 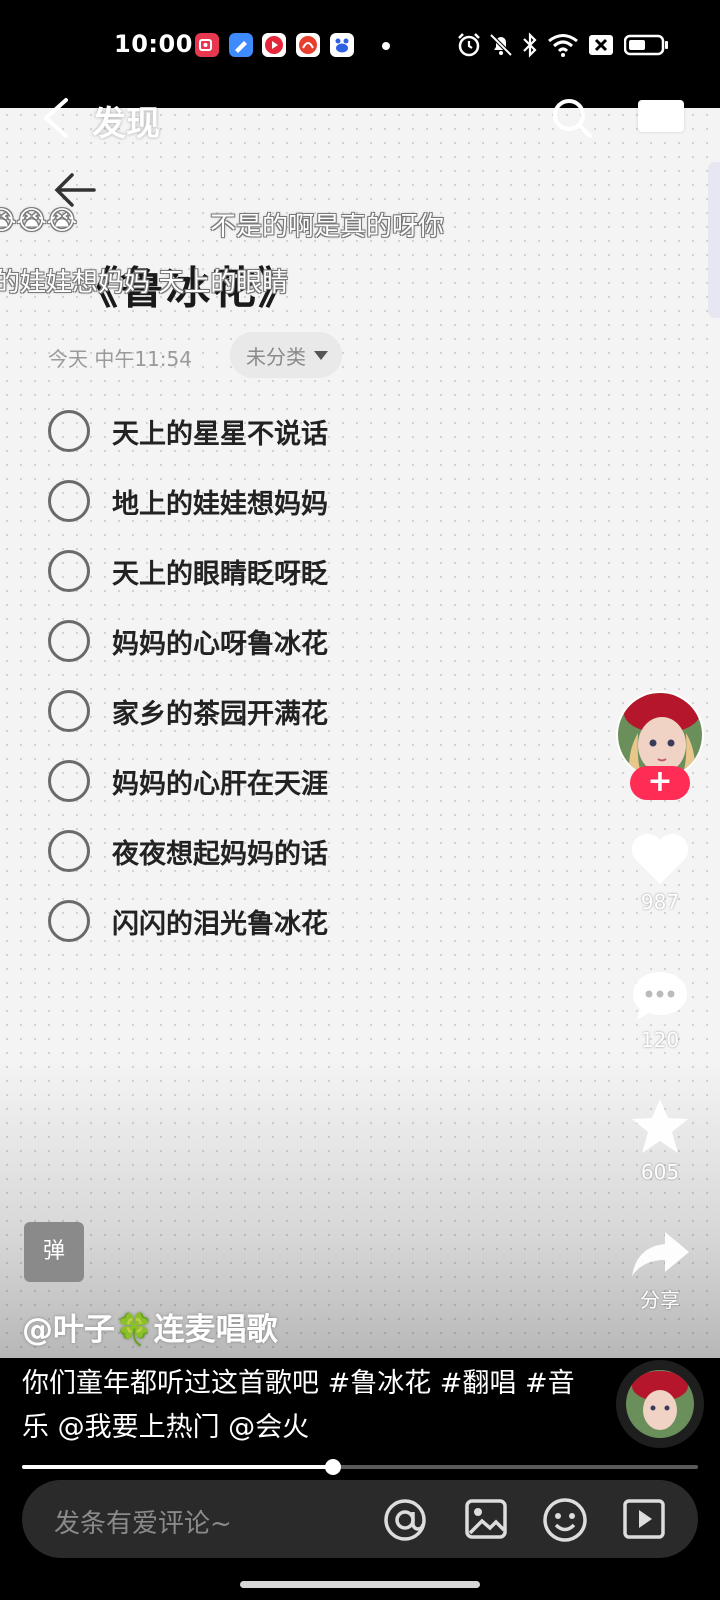 What do you see at coordinates (469, 45) in the screenshot?
I see `alarm-icon` at bounding box center [469, 45].